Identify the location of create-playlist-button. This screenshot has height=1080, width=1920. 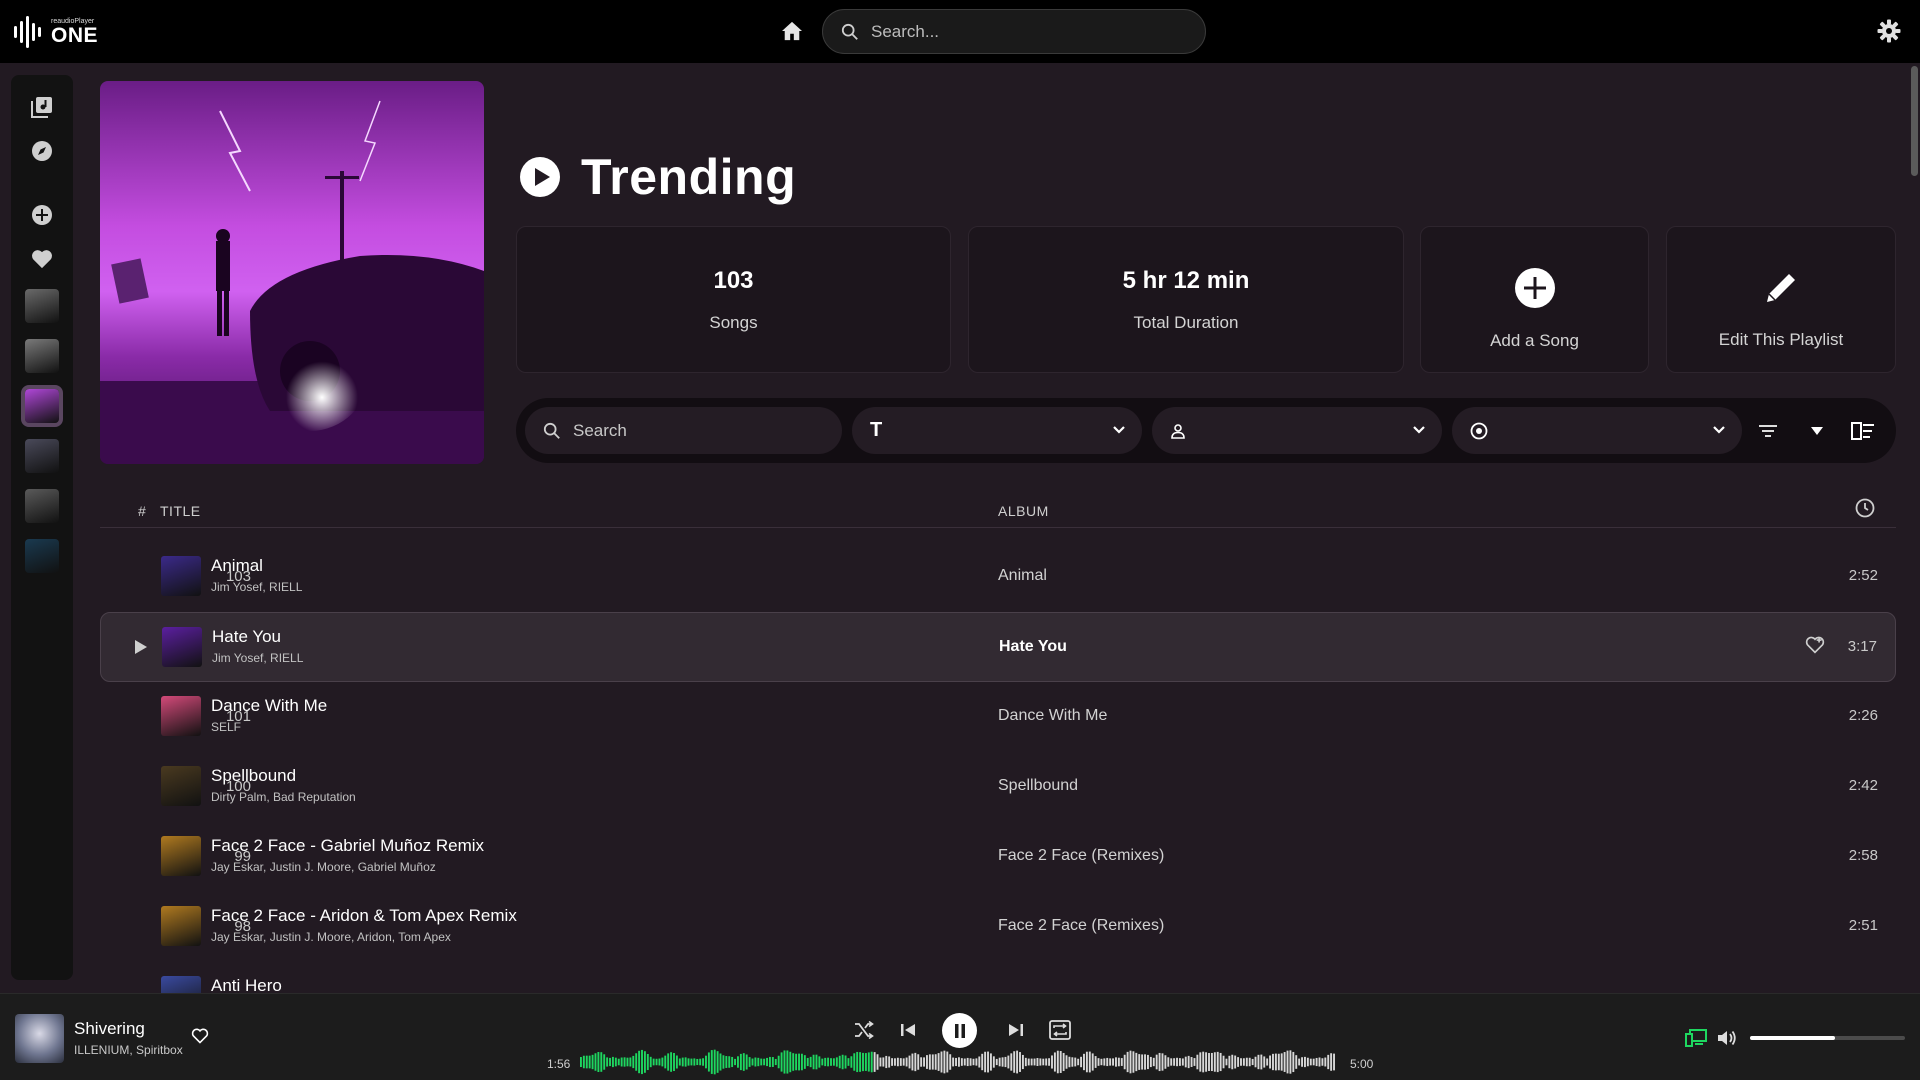
(42, 215).